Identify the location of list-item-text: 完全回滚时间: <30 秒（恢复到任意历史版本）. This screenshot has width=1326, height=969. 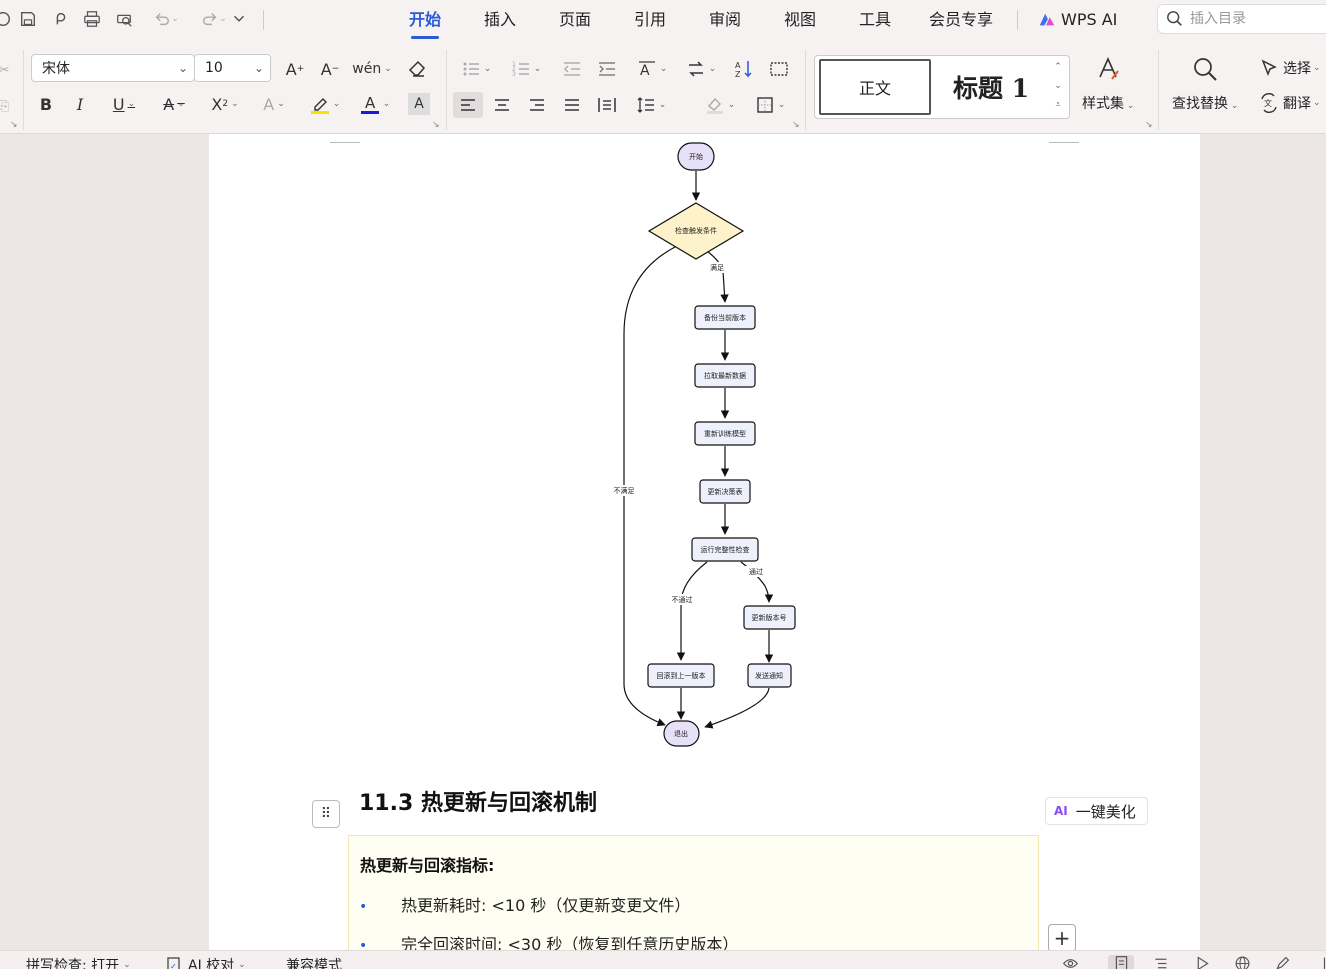
(570, 942).